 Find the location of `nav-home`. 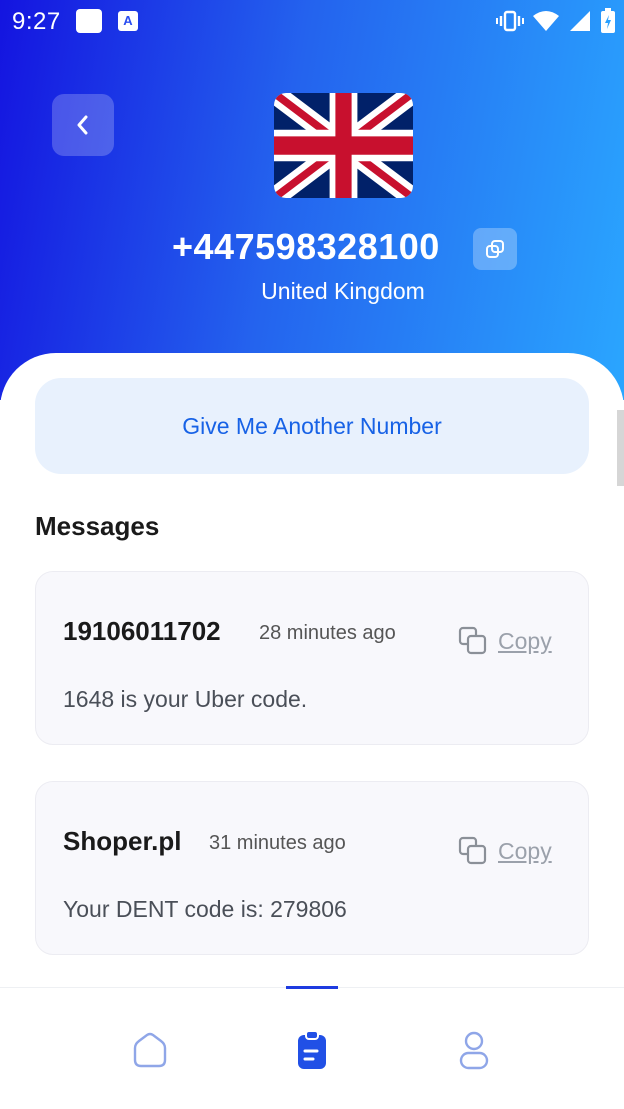

nav-home is located at coordinates (150, 1050).